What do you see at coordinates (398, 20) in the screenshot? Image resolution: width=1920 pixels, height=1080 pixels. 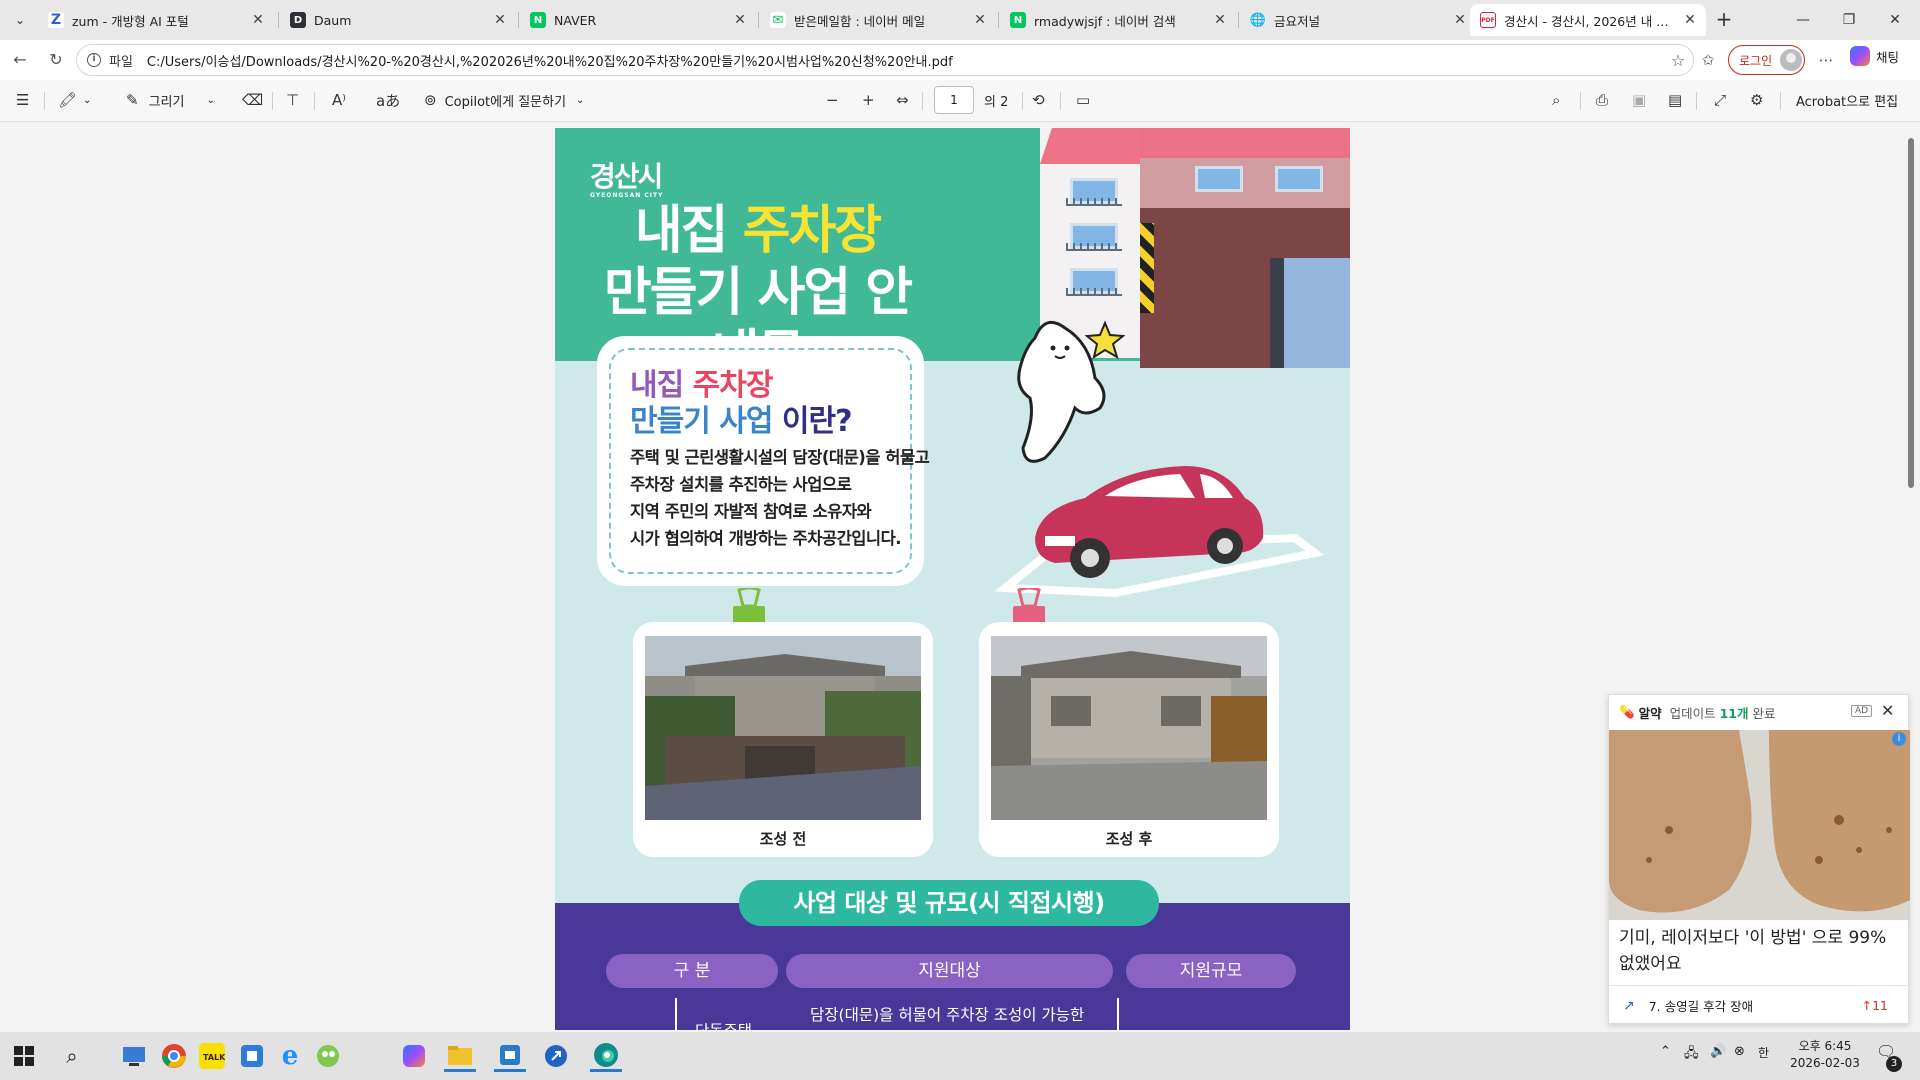 I see `tab-daum: D Daum ✕` at bounding box center [398, 20].